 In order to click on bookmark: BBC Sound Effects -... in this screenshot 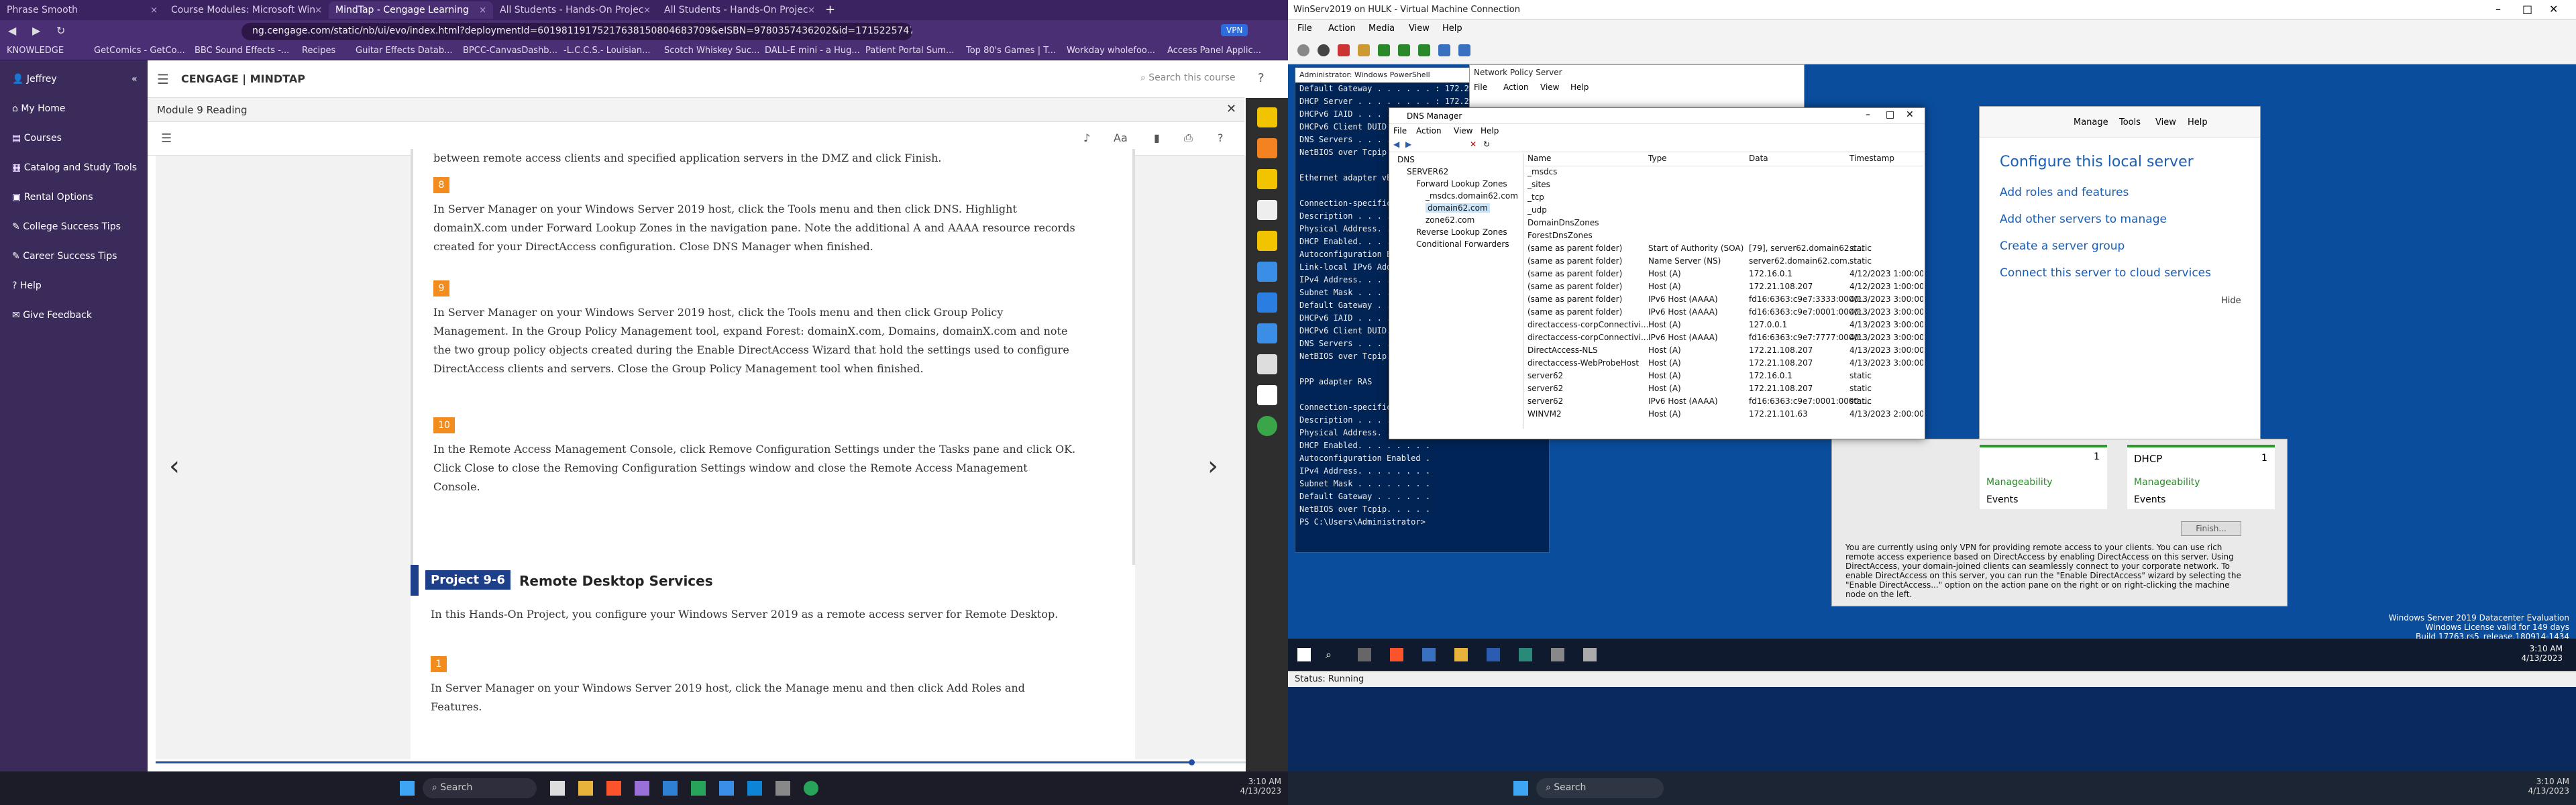, I will do `click(242, 51)`.